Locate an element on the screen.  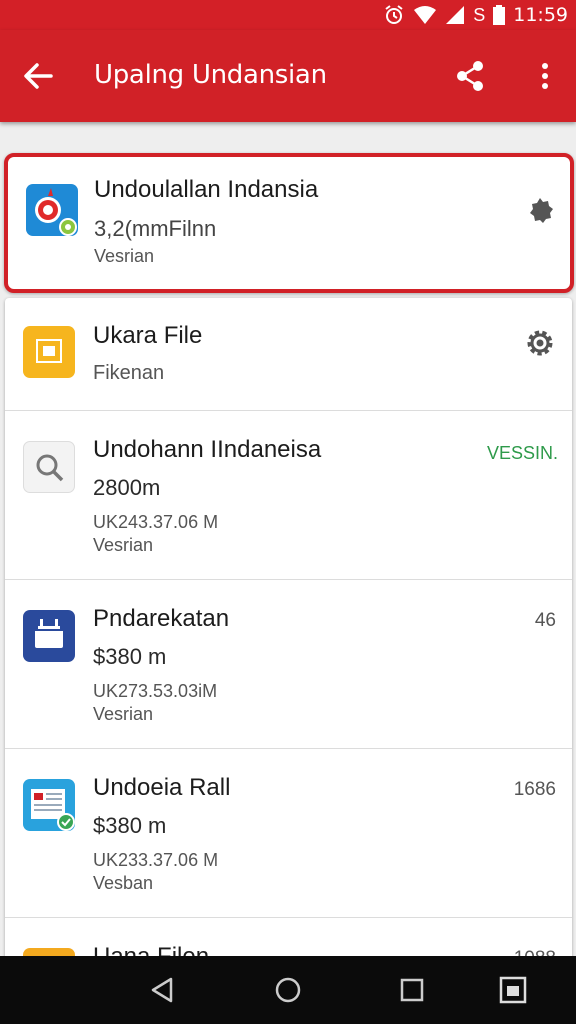
status-bar: S 11:59 is located at coordinates (288, 15).